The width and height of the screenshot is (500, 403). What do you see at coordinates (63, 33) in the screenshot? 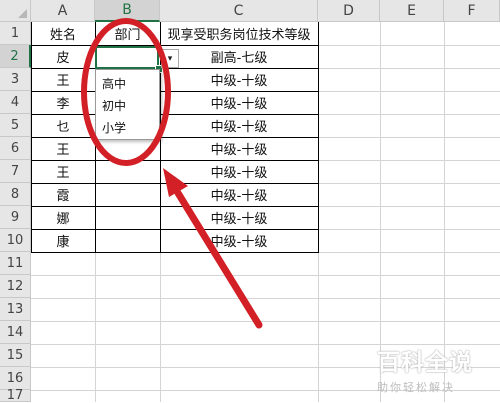
I see `header-cell-name: 姓名` at bounding box center [63, 33].